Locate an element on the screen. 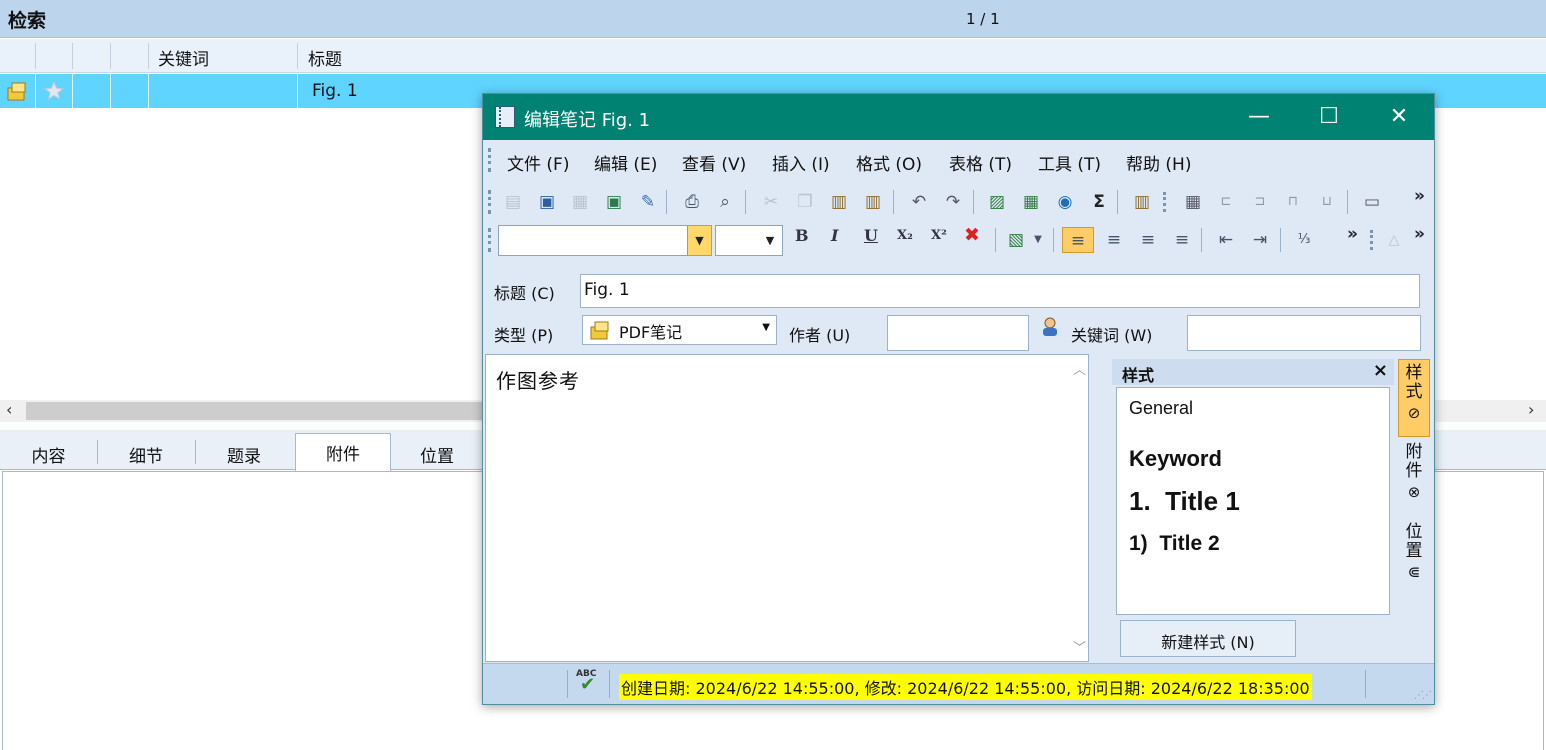 The image size is (1546, 750). italic-button: I is located at coordinates (834, 235).